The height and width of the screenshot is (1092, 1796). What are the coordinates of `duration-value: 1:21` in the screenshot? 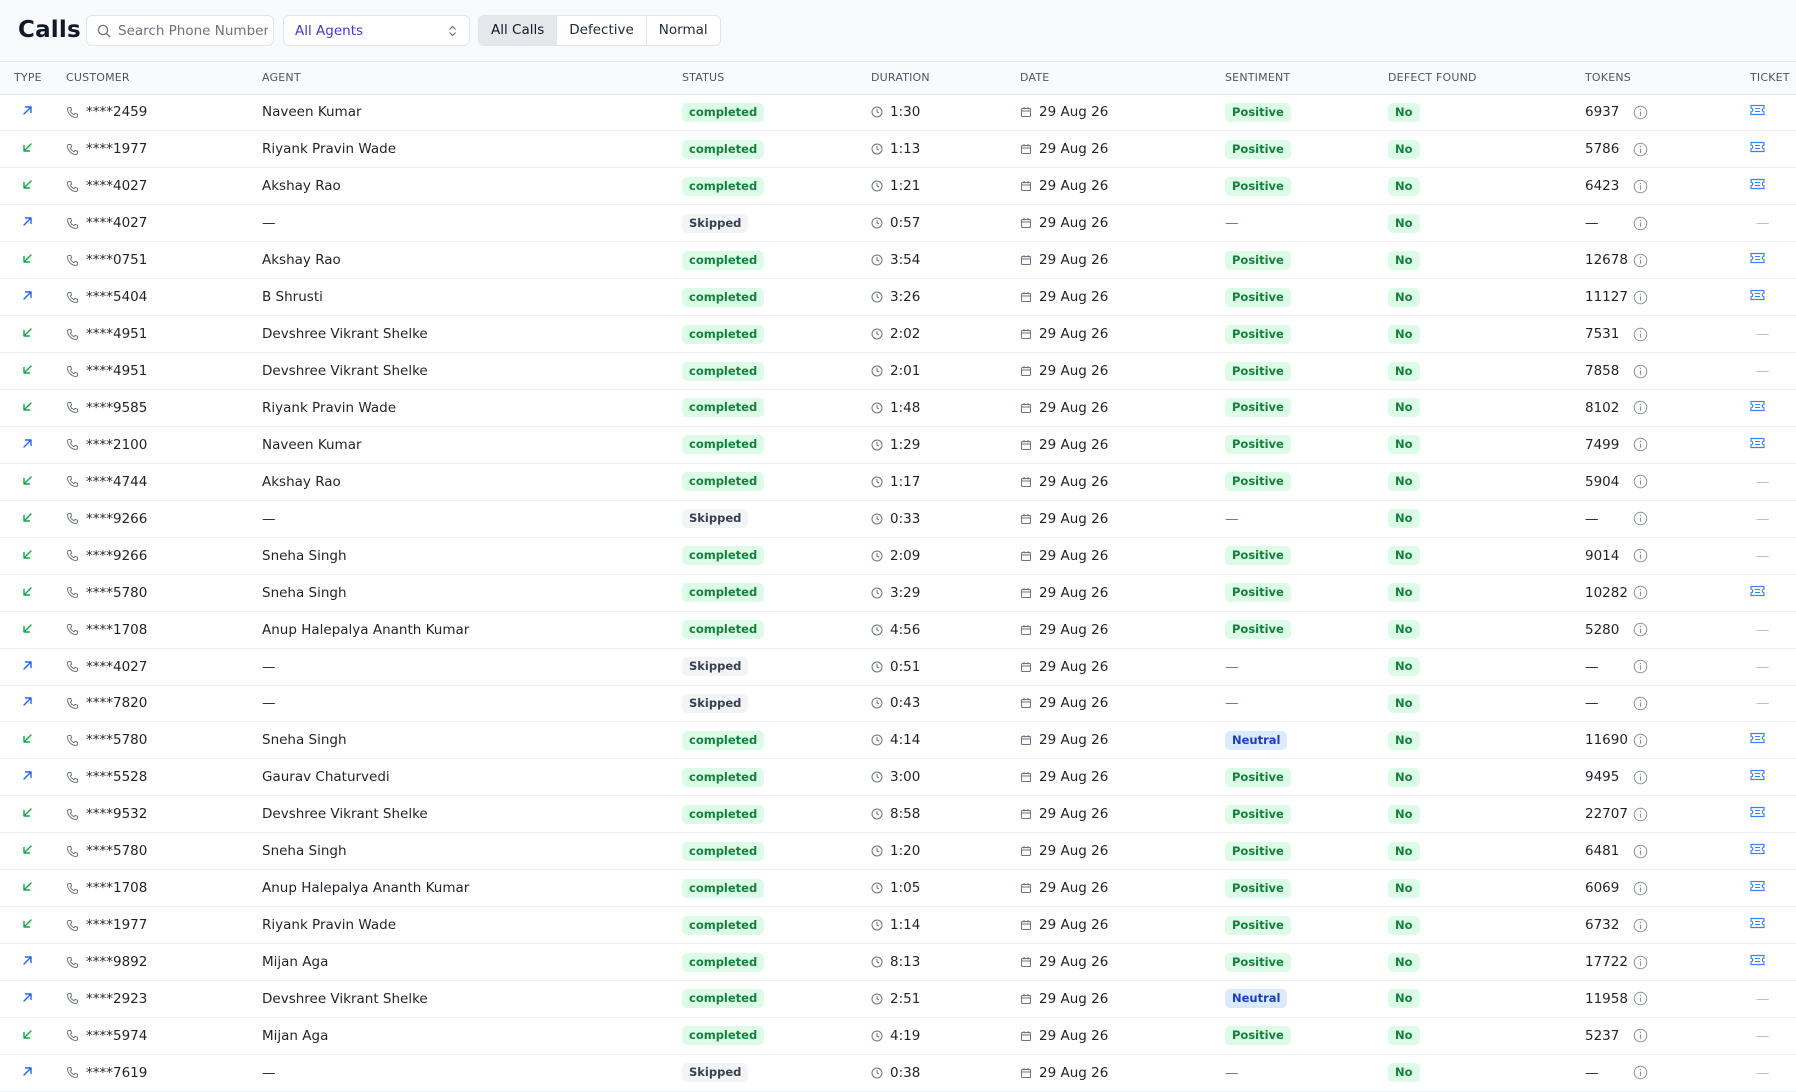 It's located at (905, 186).